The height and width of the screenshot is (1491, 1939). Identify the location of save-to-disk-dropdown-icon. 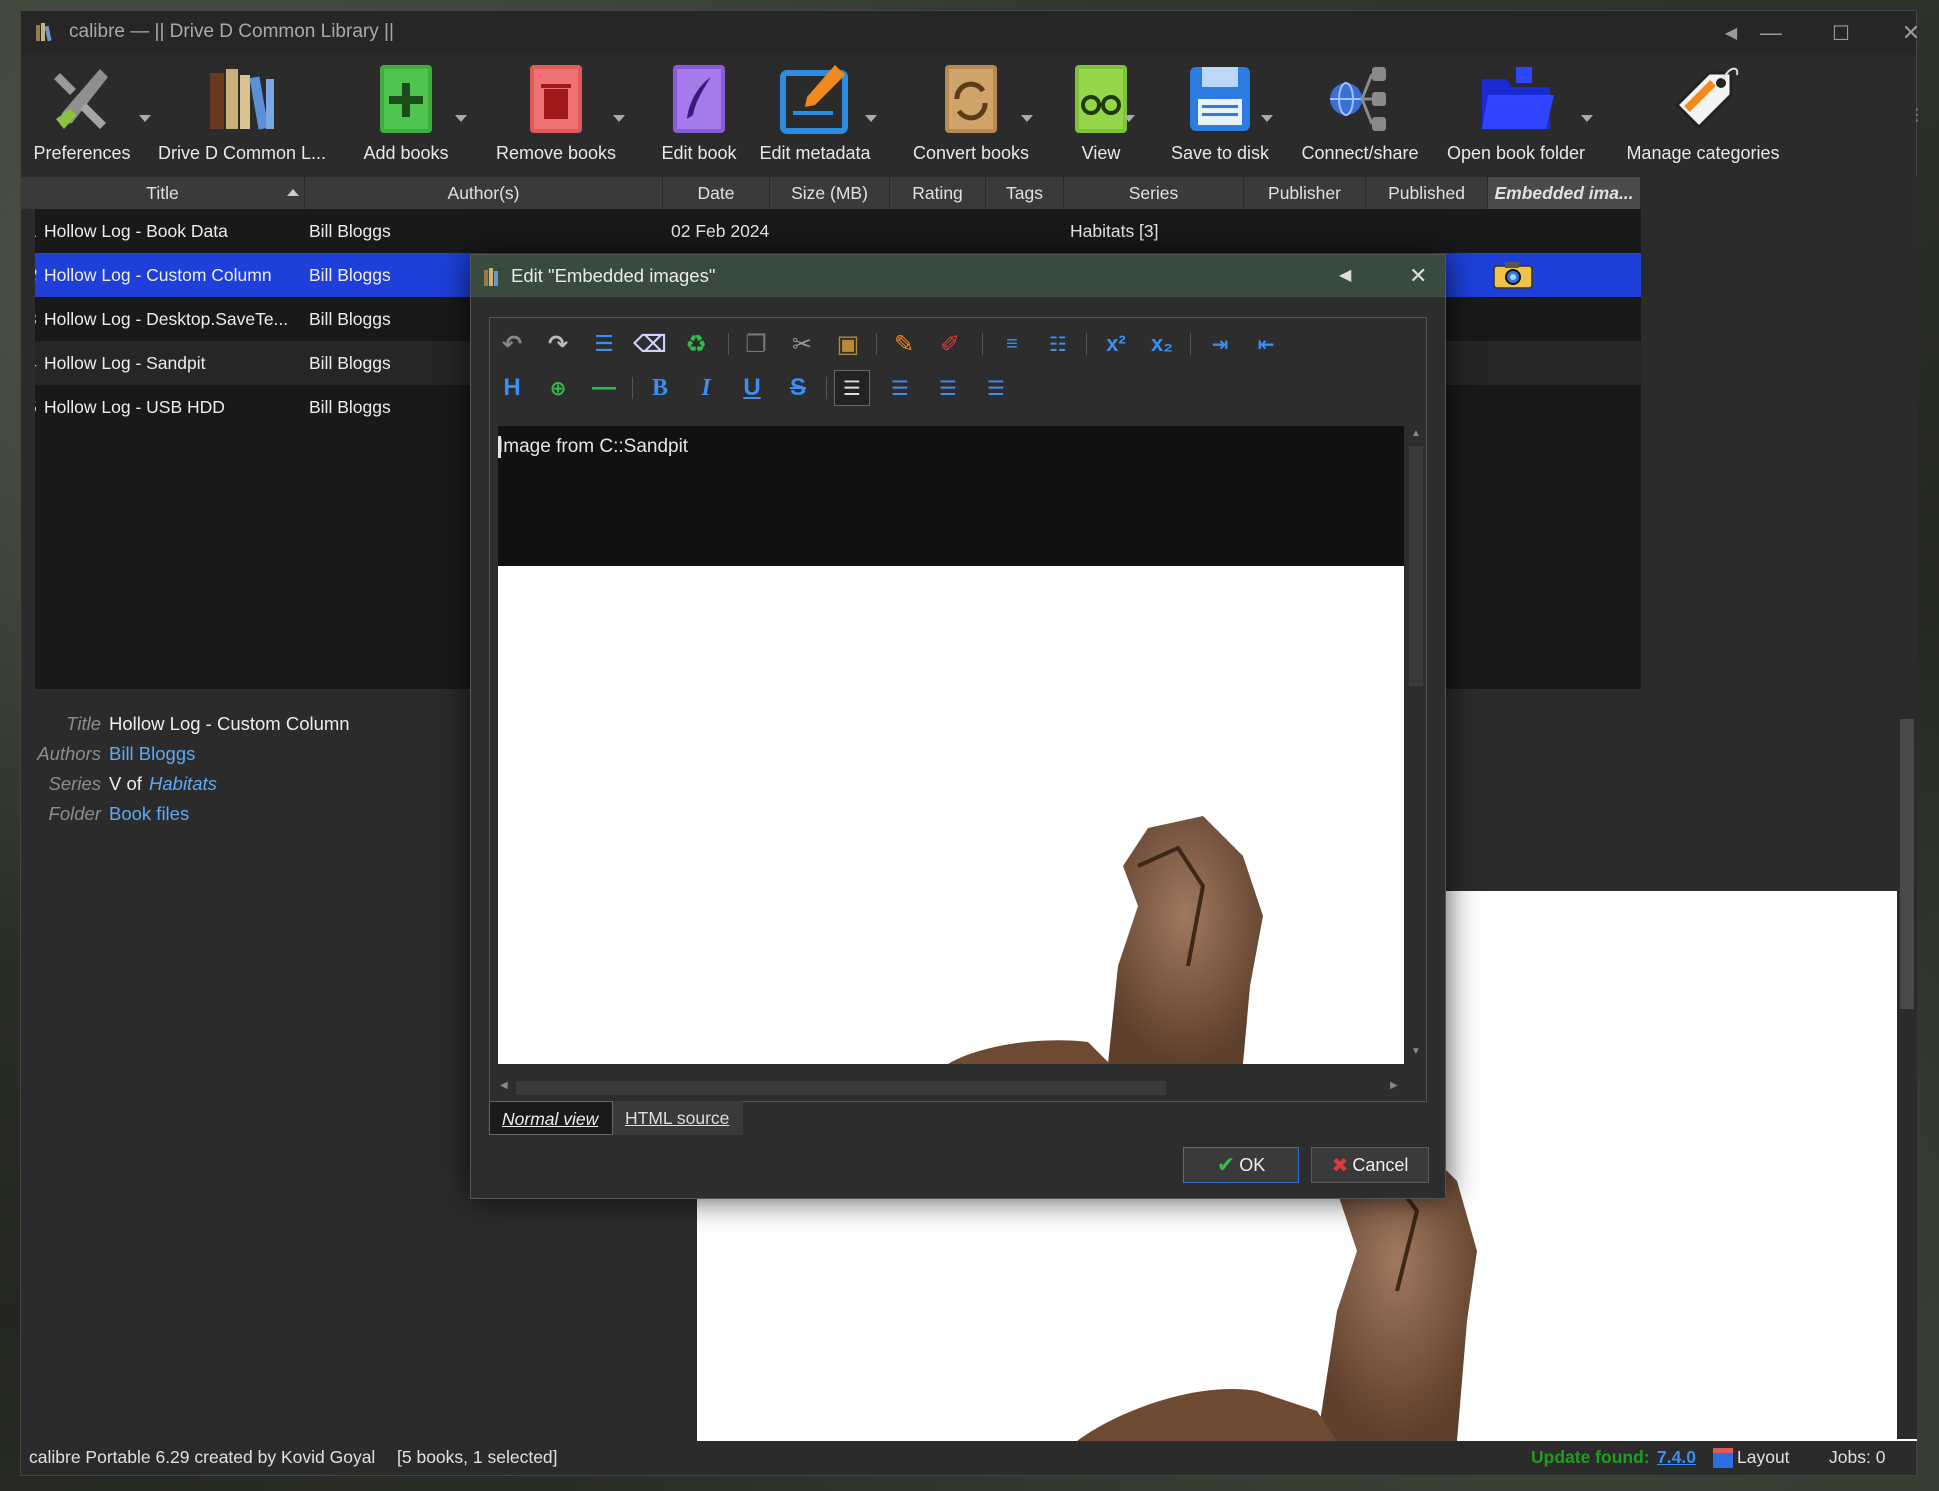
(1267, 118).